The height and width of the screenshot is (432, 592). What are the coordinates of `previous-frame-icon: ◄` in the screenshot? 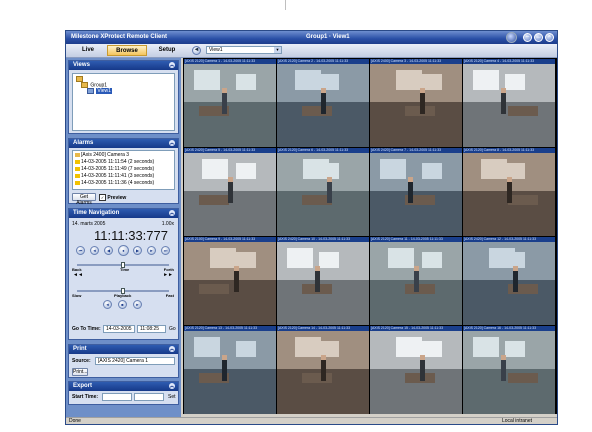 It's located at (94, 250).